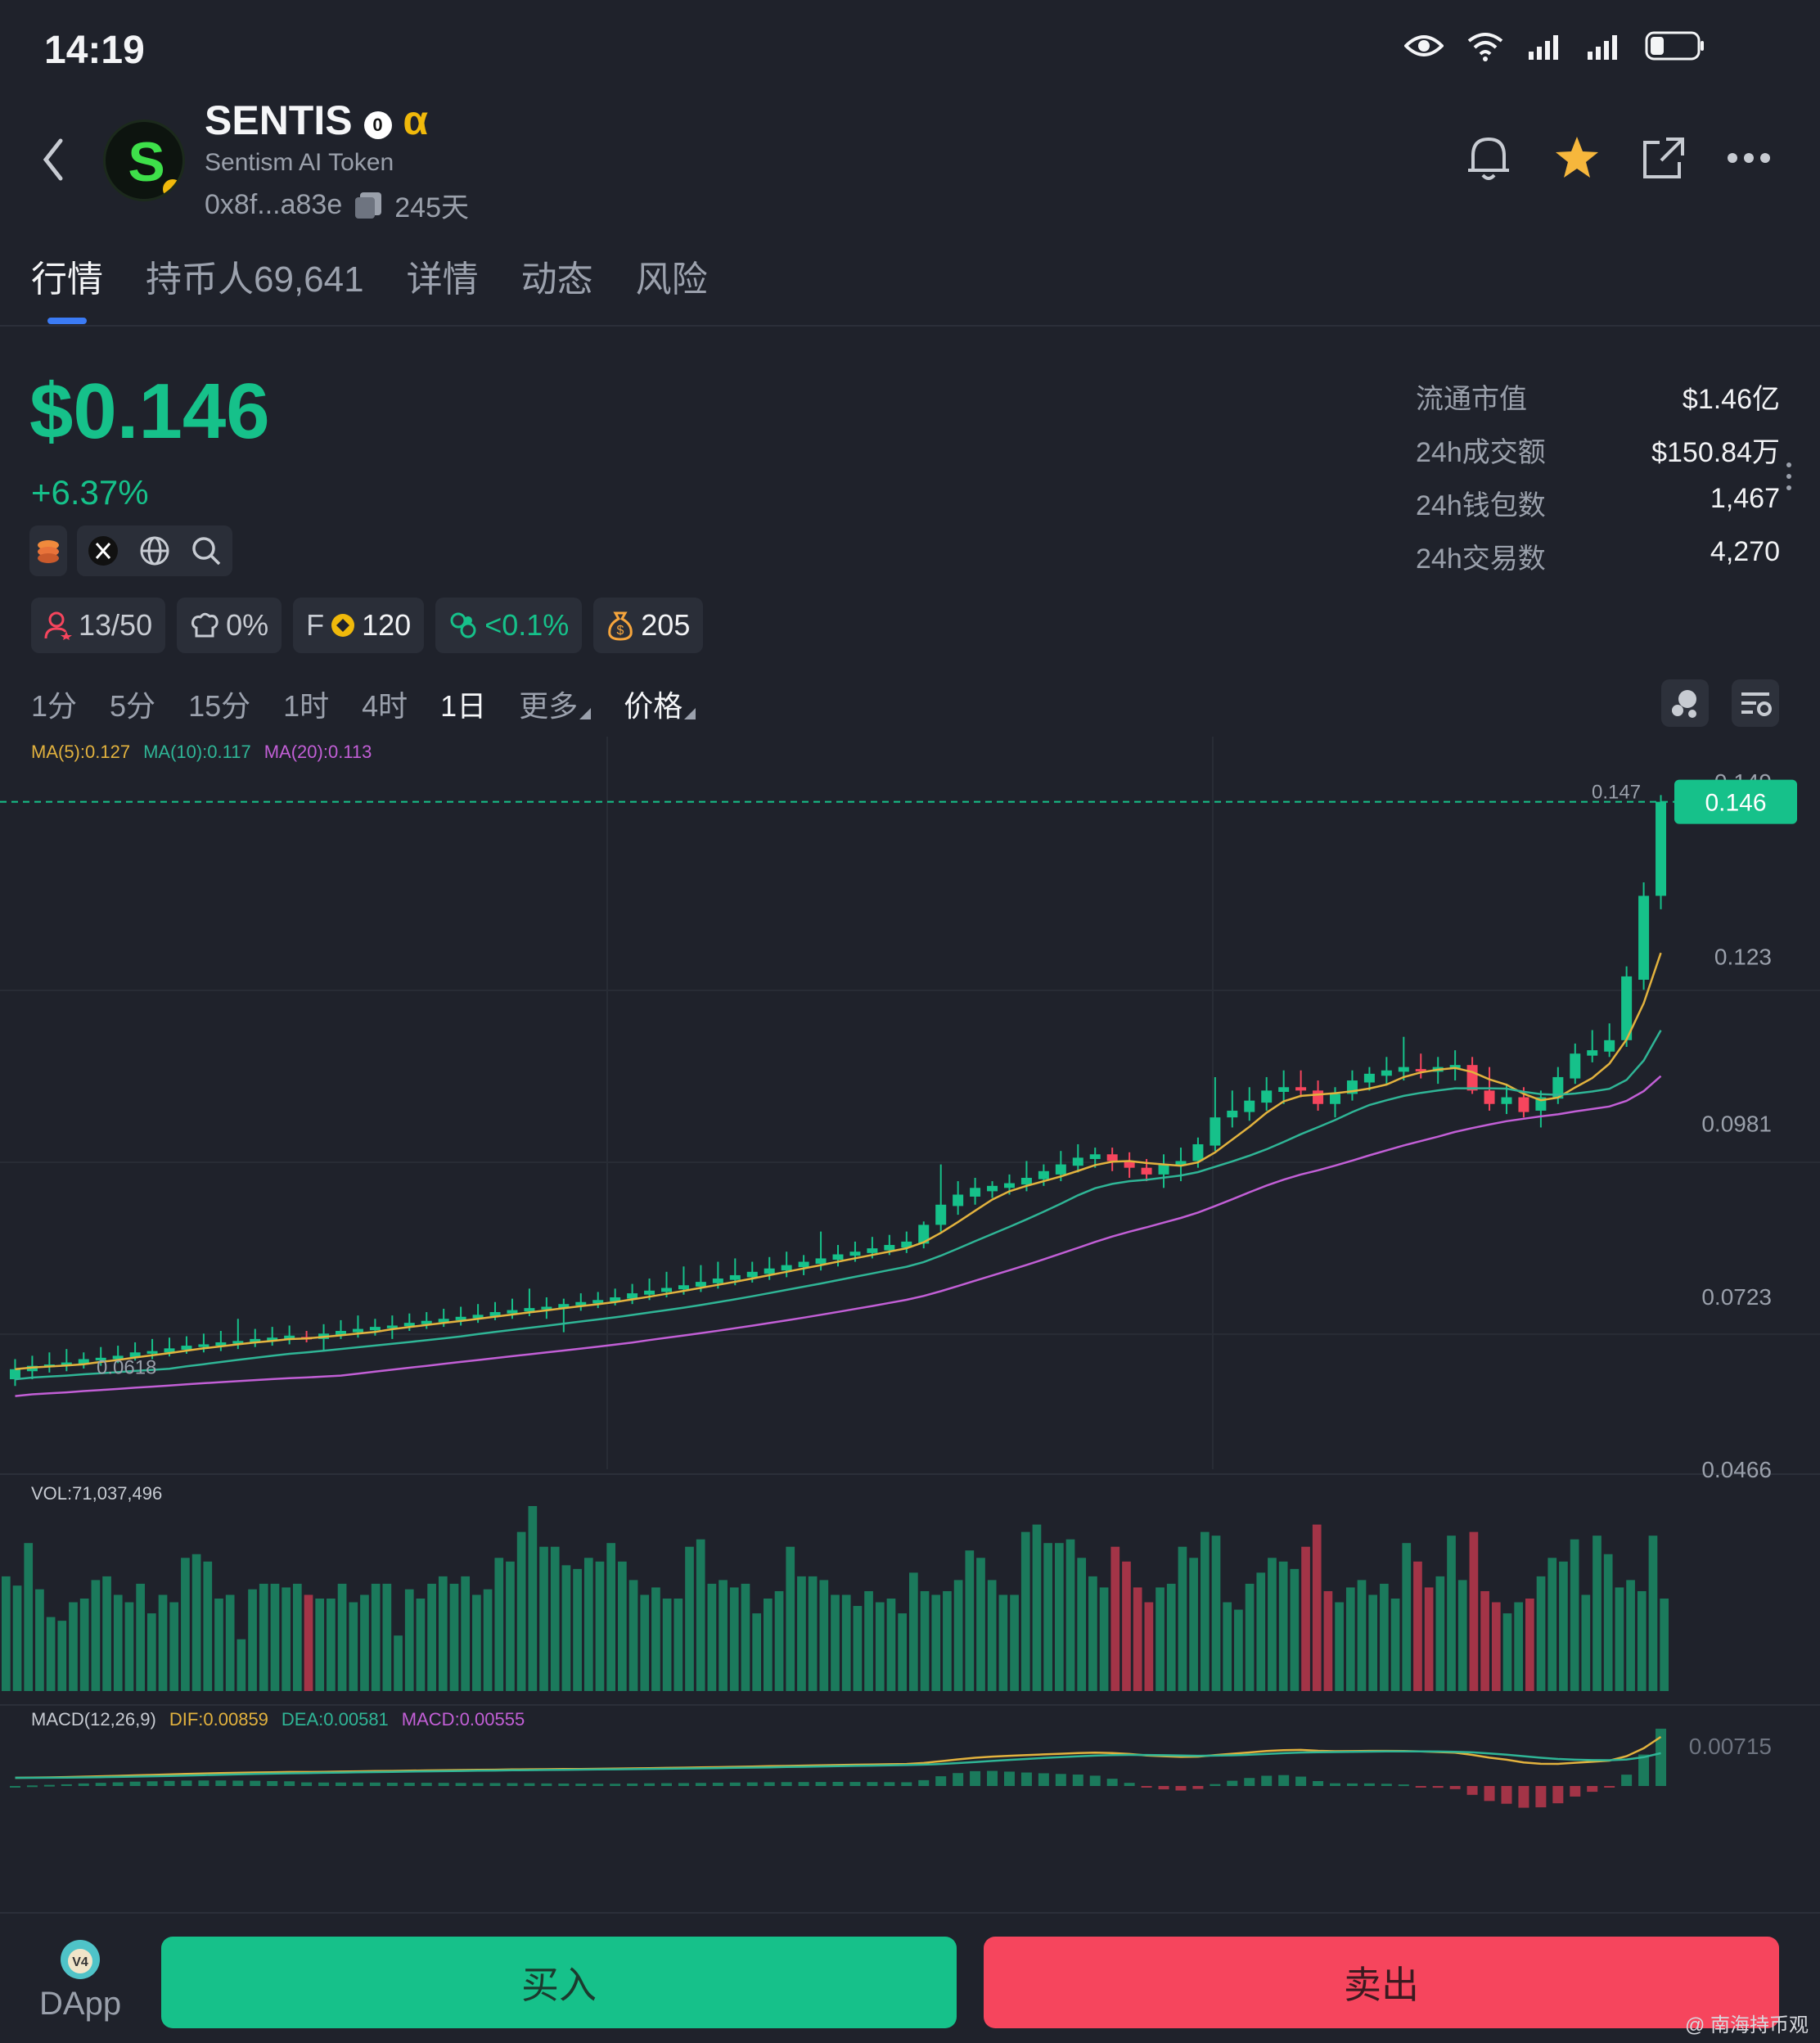 This screenshot has width=1820, height=2043. Describe the element at coordinates (54, 159) in the screenshot. I see `back-icon` at that location.